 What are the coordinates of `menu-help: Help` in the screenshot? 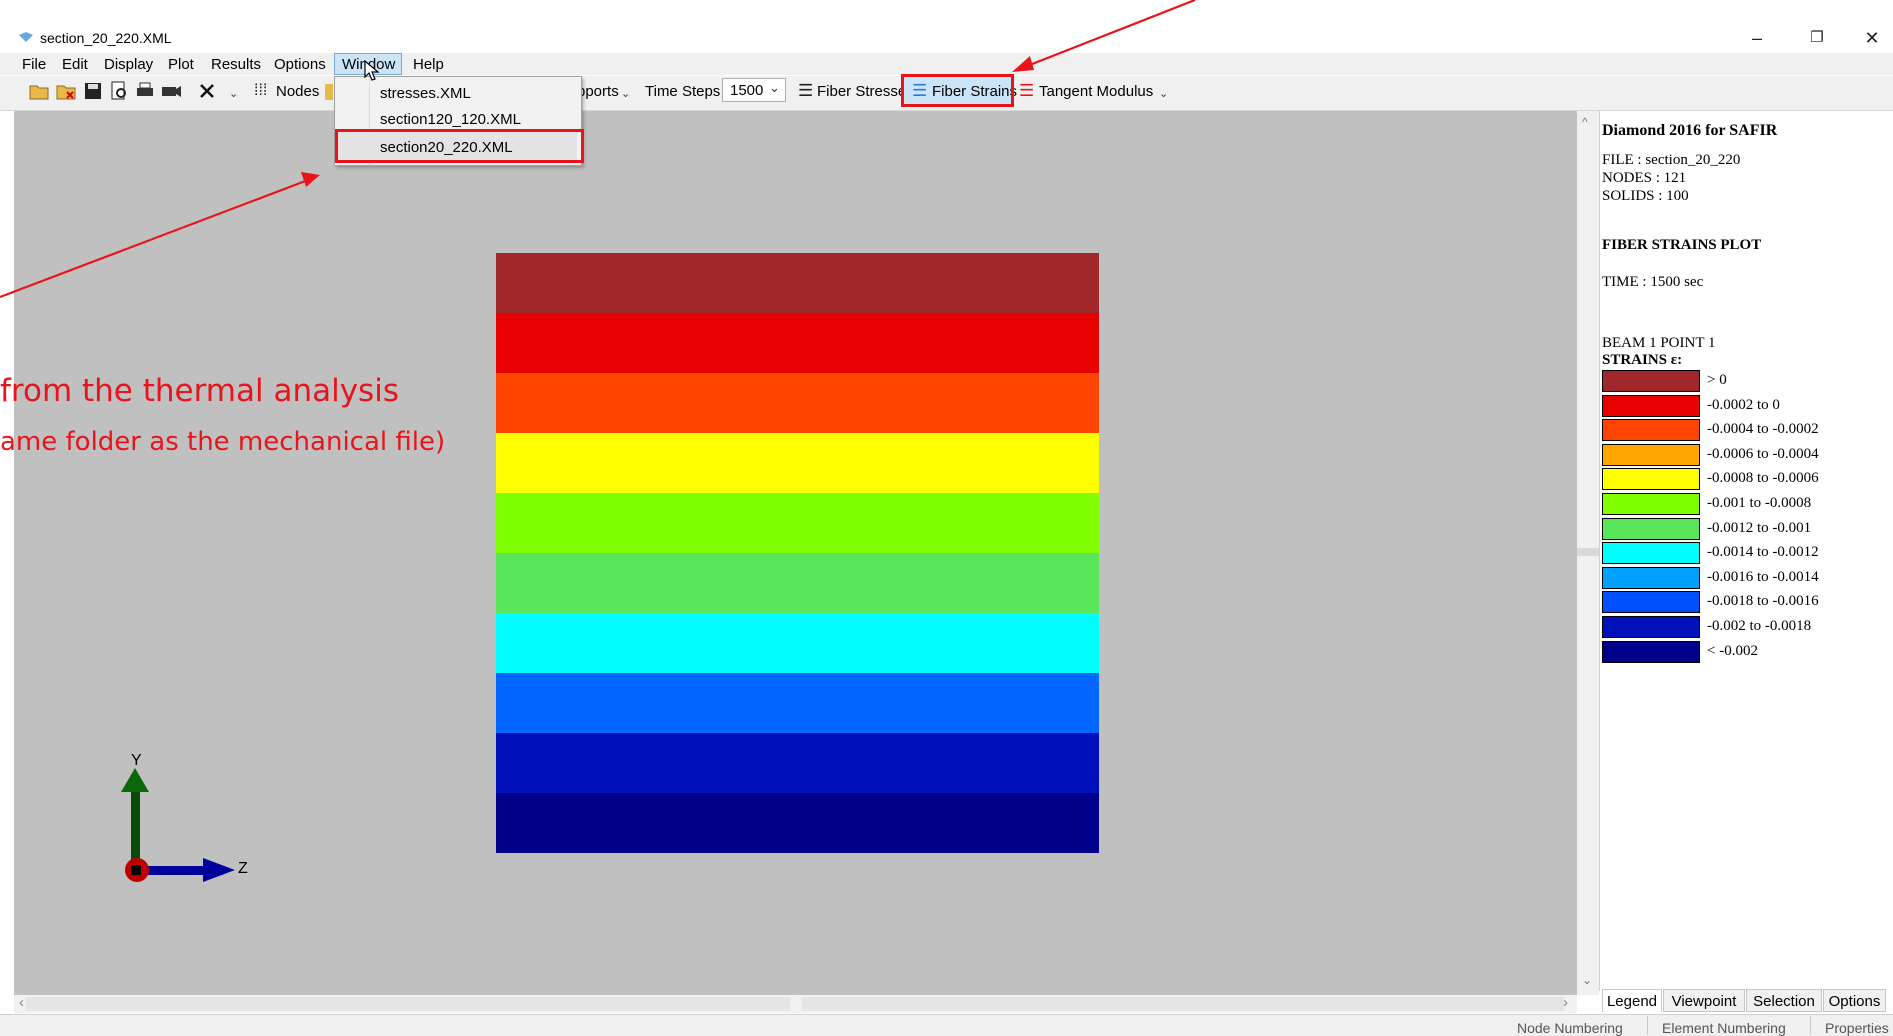 It's located at (428, 64).